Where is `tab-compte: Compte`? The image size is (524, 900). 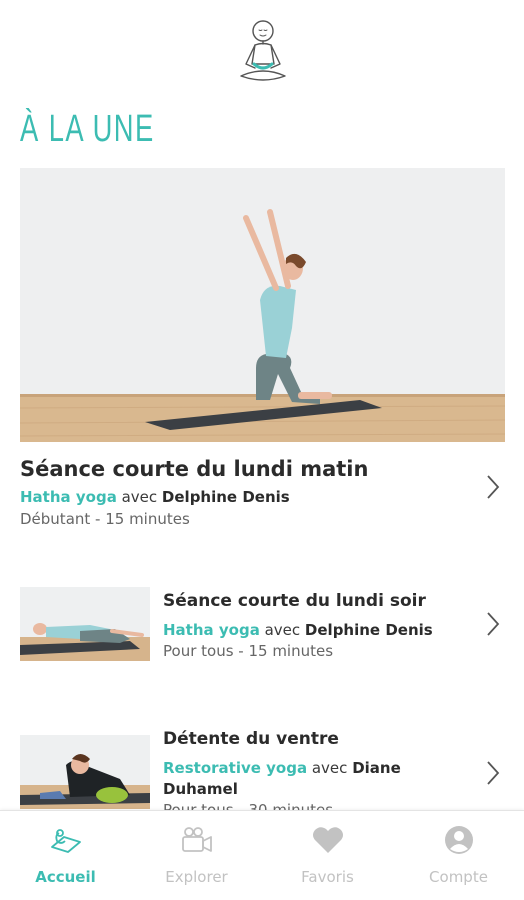
tab-compte: Compte is located at coordinates (458, 855).